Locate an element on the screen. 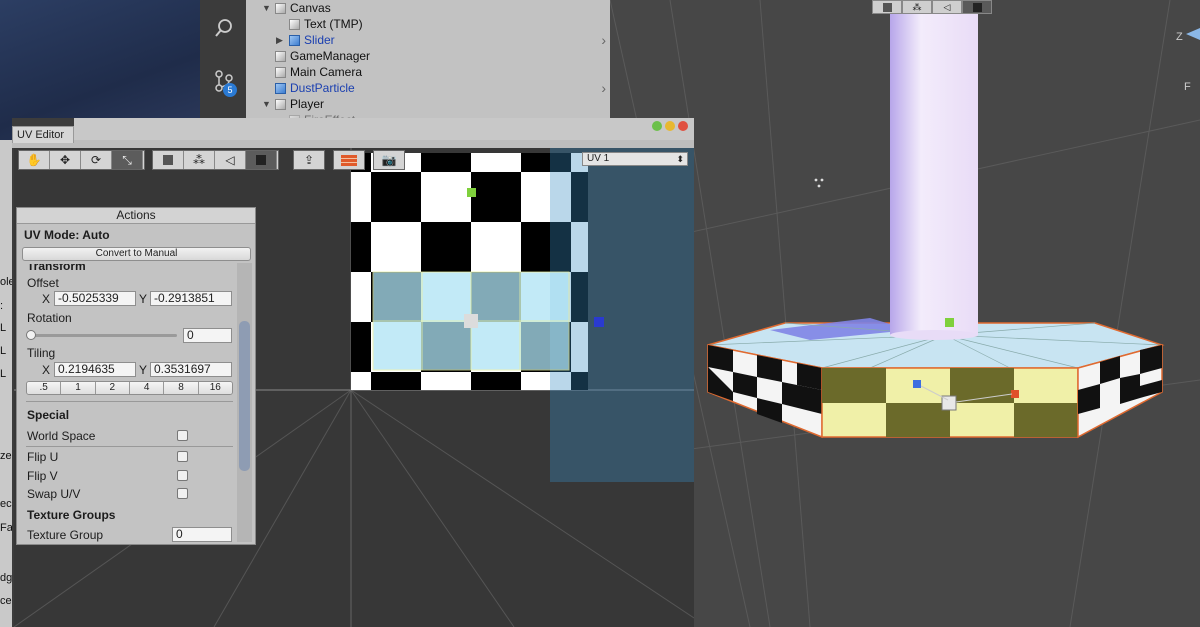 This screenshot has width=1200, height=627. hierarchy-item-label: Player is located at coordinates (307, 104).